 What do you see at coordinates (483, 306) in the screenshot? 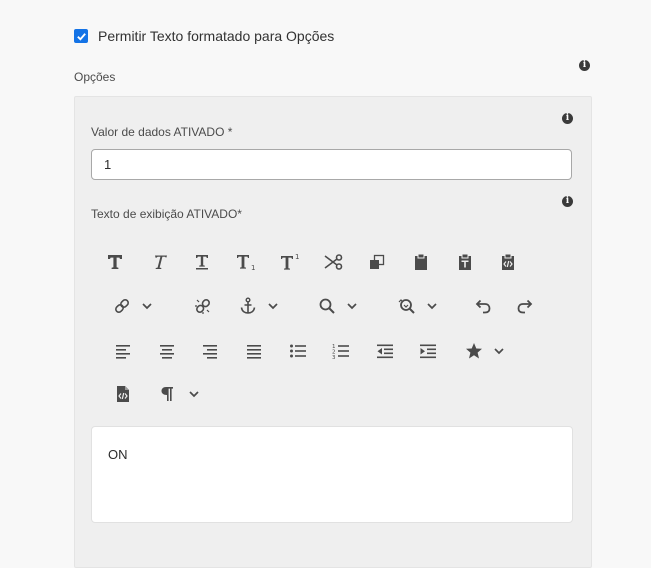
I see `undo-icon` at bounding box center [483, 306].